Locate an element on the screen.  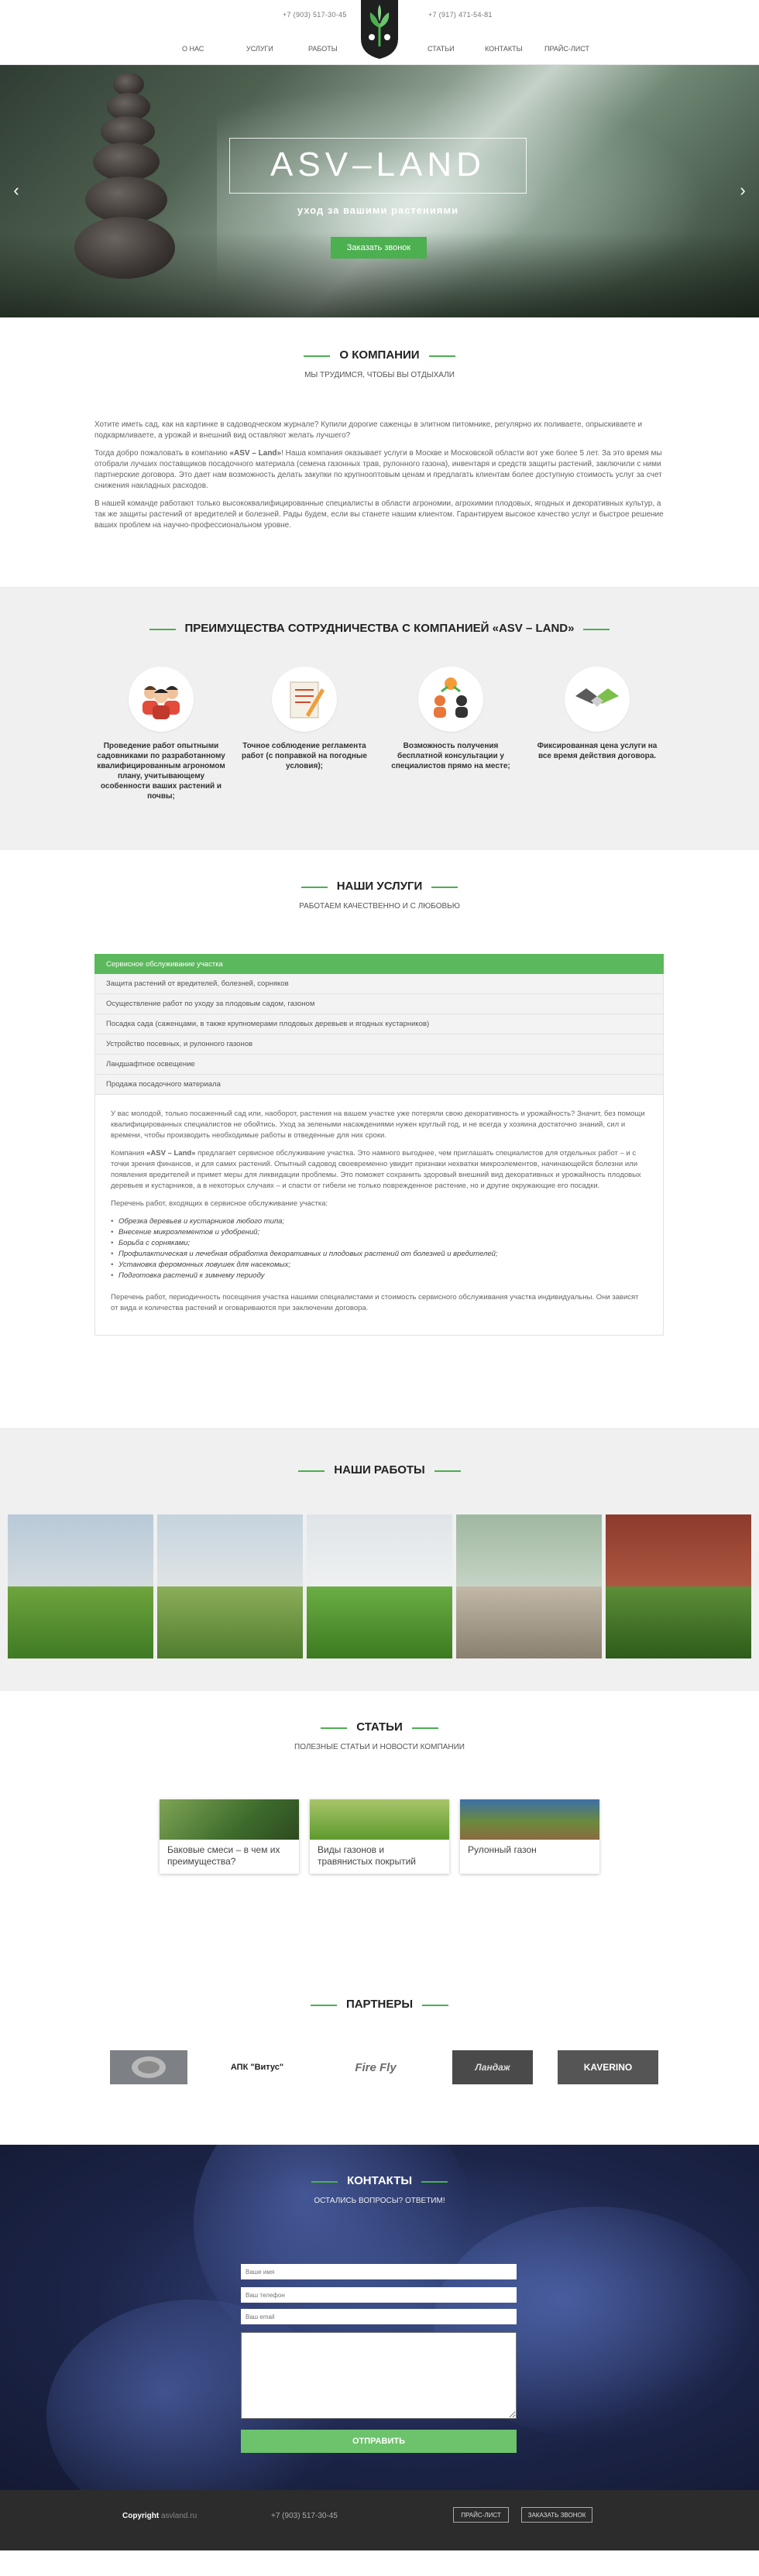
articles-title: СТАТЬИ is located at coordinates (379, 1727).